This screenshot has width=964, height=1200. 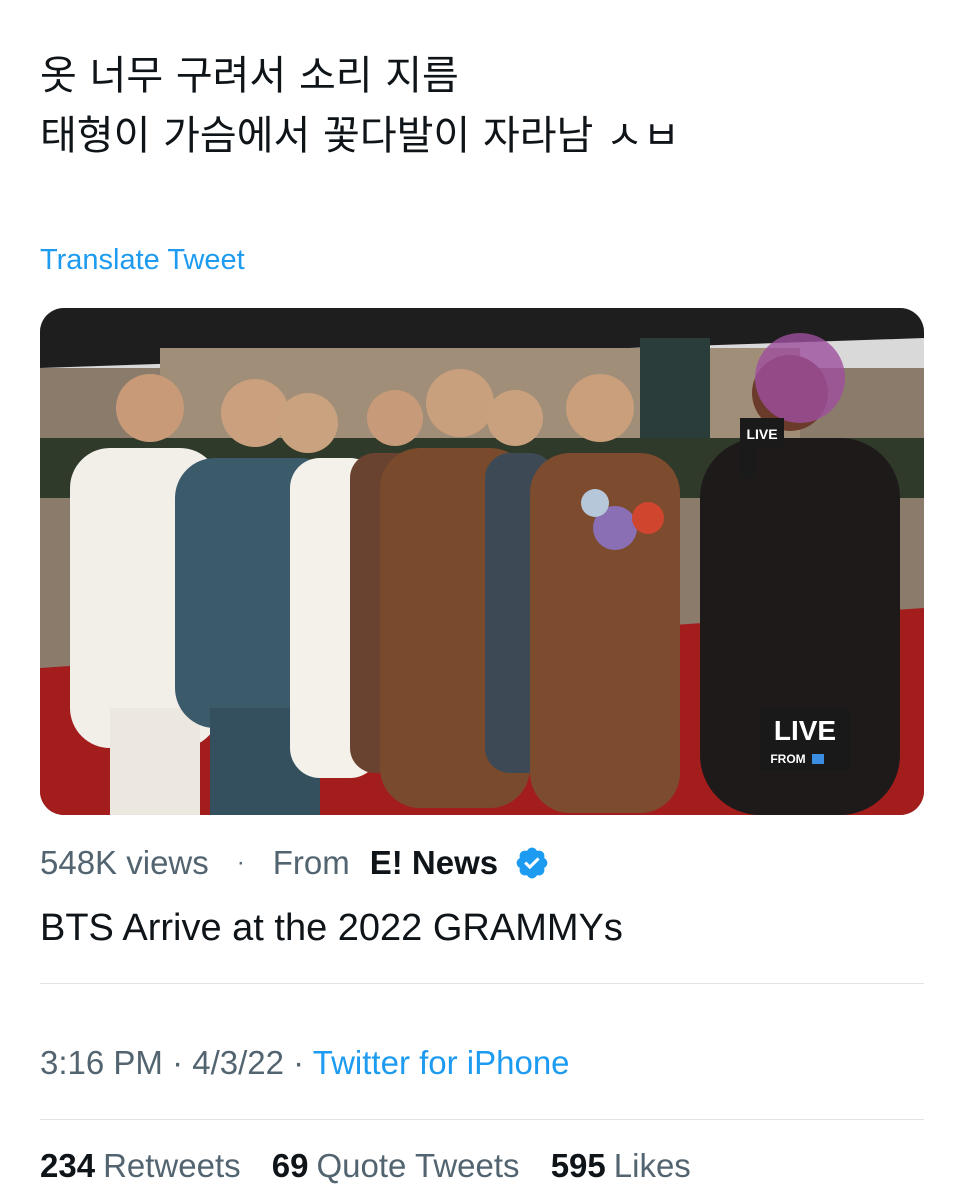 I want to click on mic-flag: LIVE, so click(x=762, y=433).